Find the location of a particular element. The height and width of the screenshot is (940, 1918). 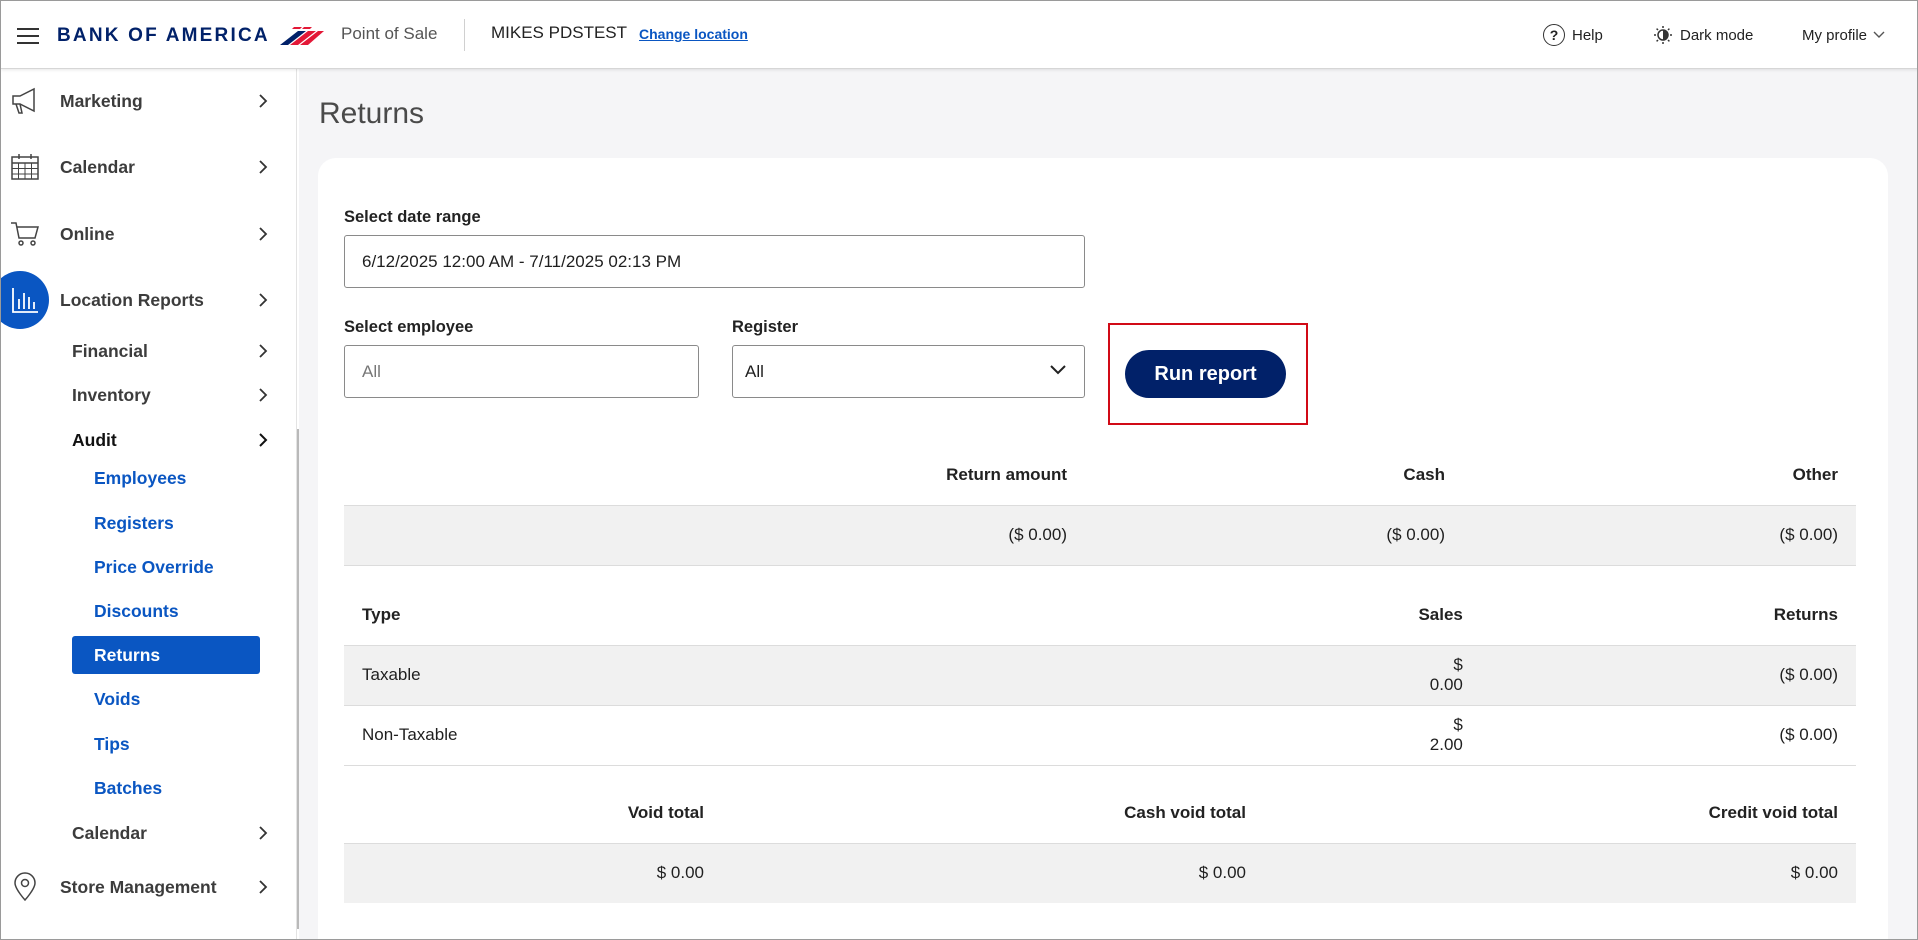

sidebar-item-marketing: Marketing is located at coordinates (149, 101).